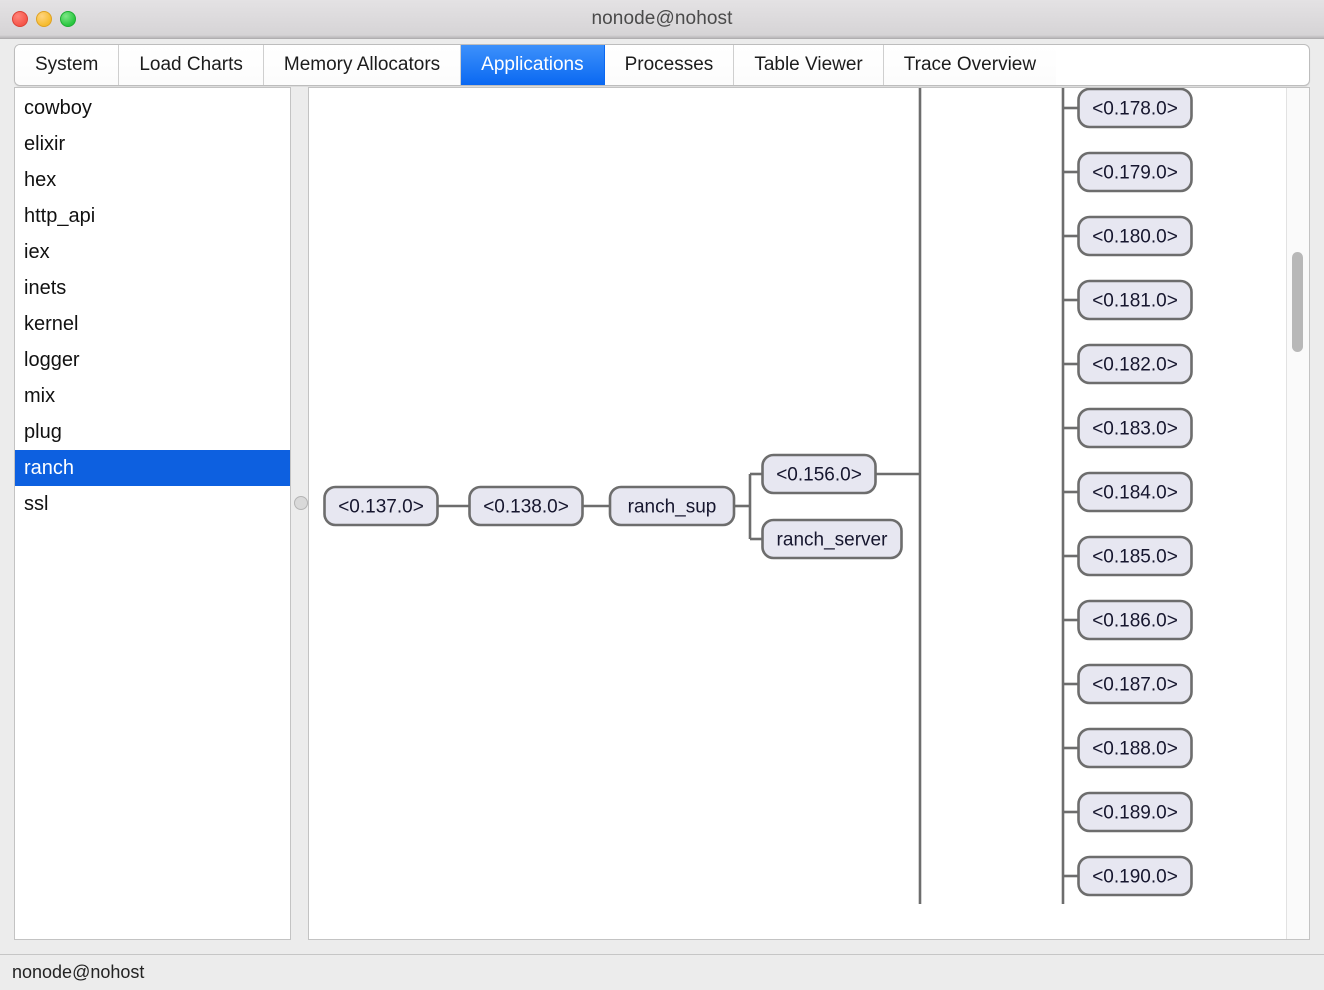 The height and width of the screenshot is (990, 1324). I want to click on process-node: <0.181.0>, so click(1135, 300).